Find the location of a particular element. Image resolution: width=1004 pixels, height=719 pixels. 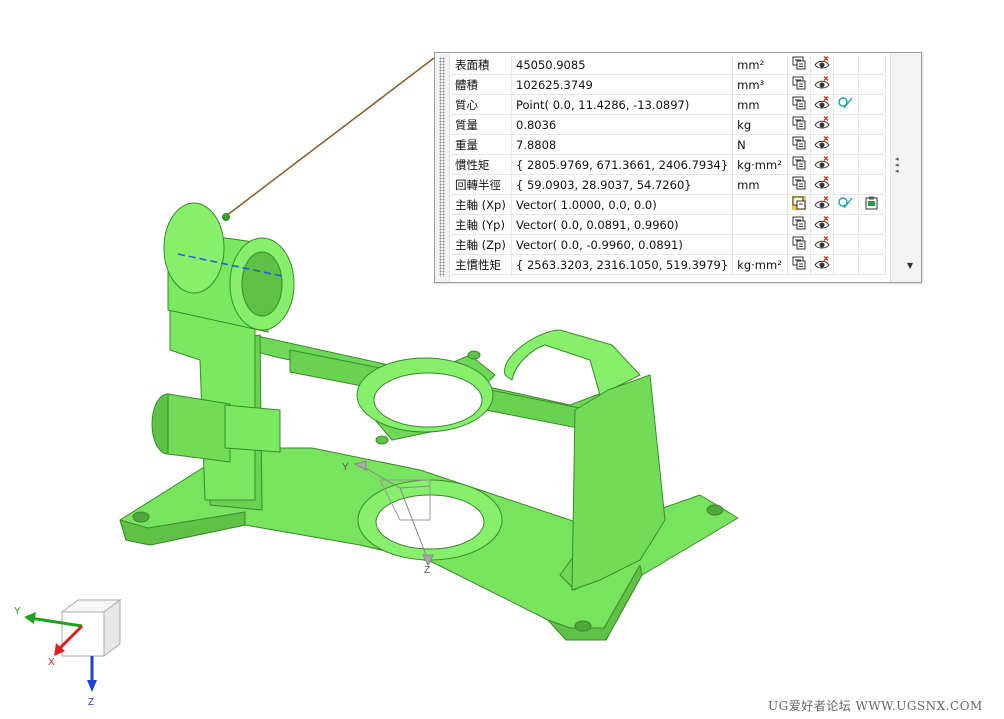

property-row: 體積 102625.3749 mm³ is located at coordinates (669, 84).